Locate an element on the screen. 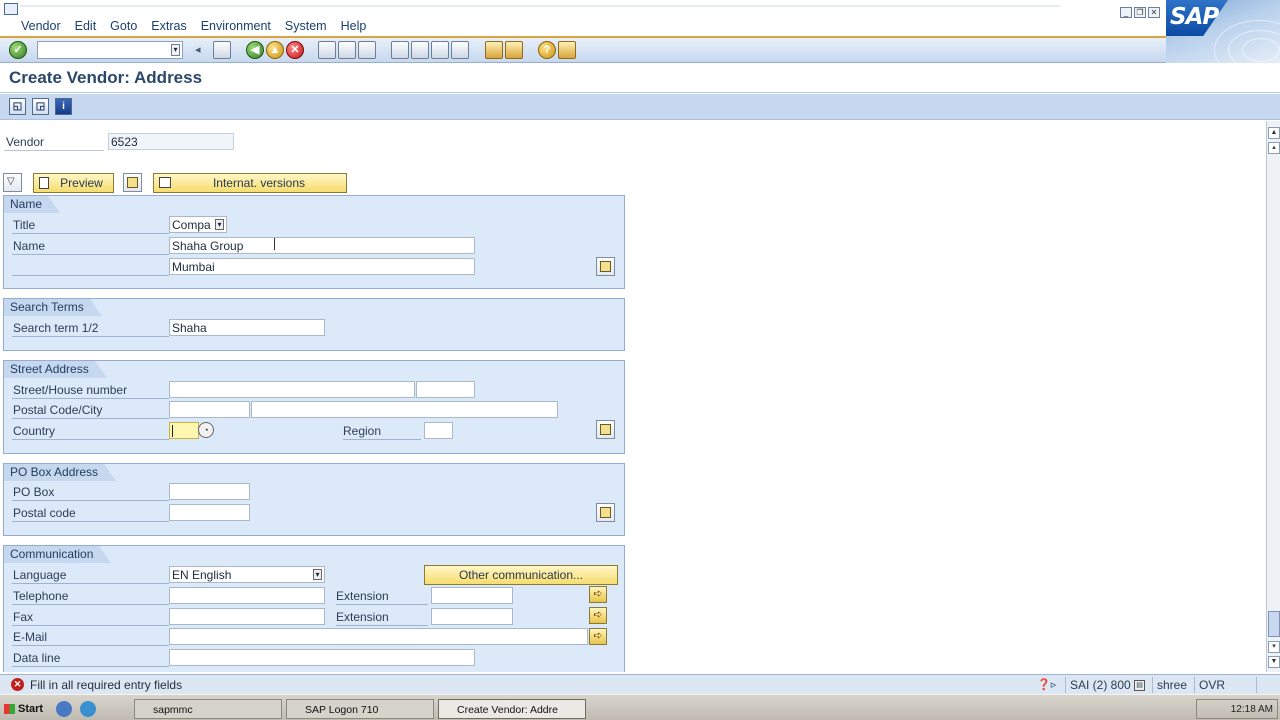  previous-page-icon is located at coordinates (420, 50).